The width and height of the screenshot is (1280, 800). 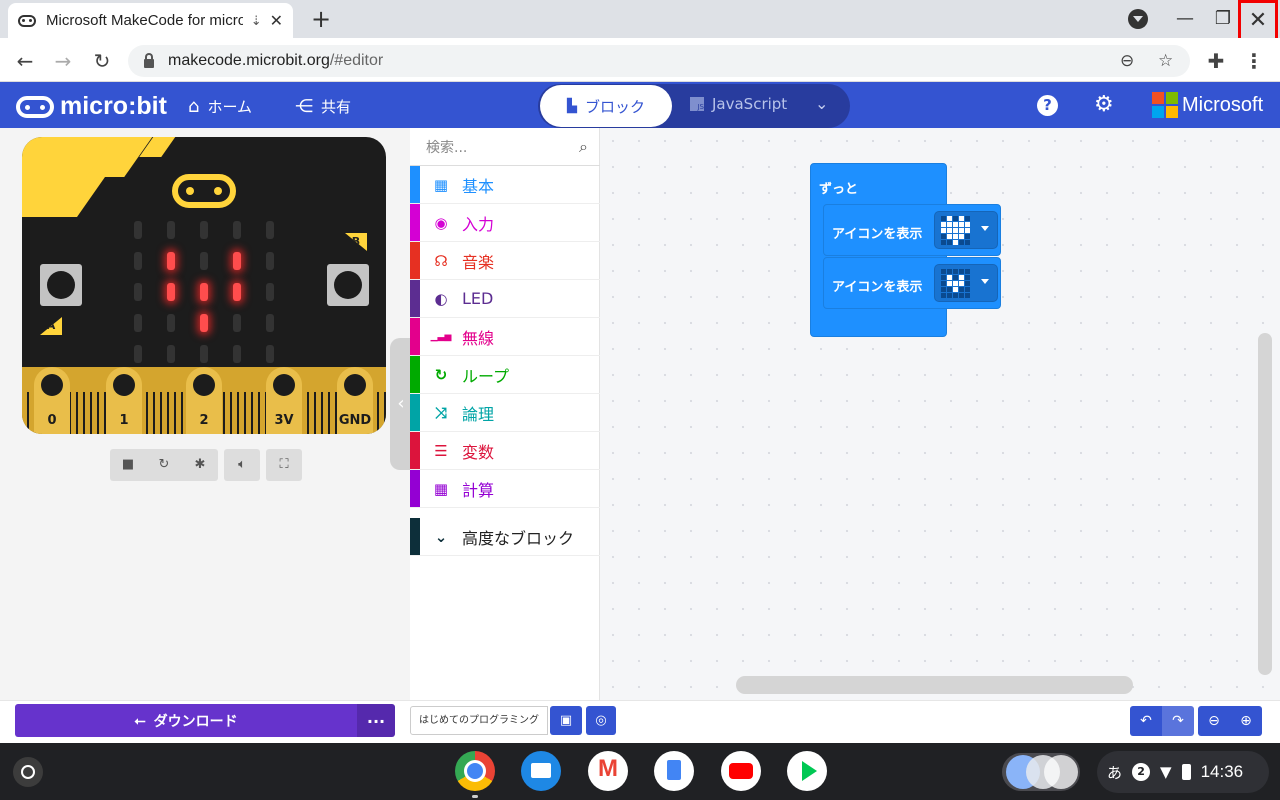 I want to click on wifi-icon: ▼, so click(x=1166, y=772).